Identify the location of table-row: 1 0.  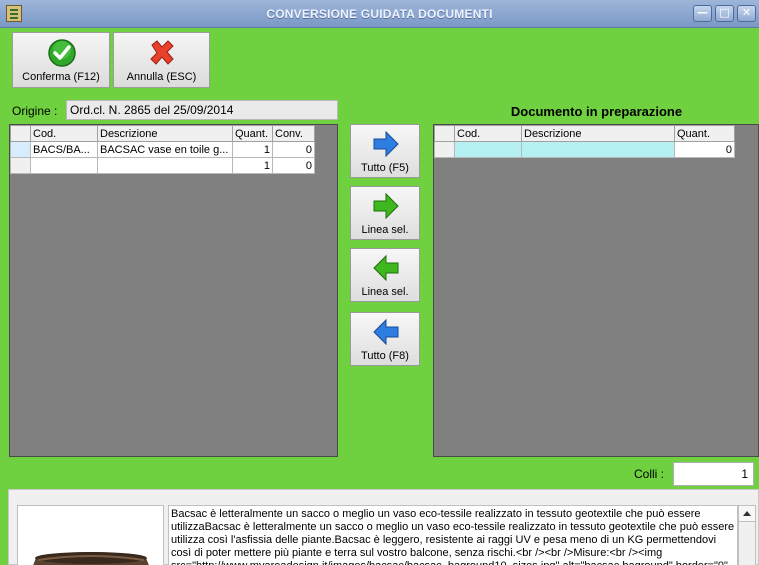
(162, 165).